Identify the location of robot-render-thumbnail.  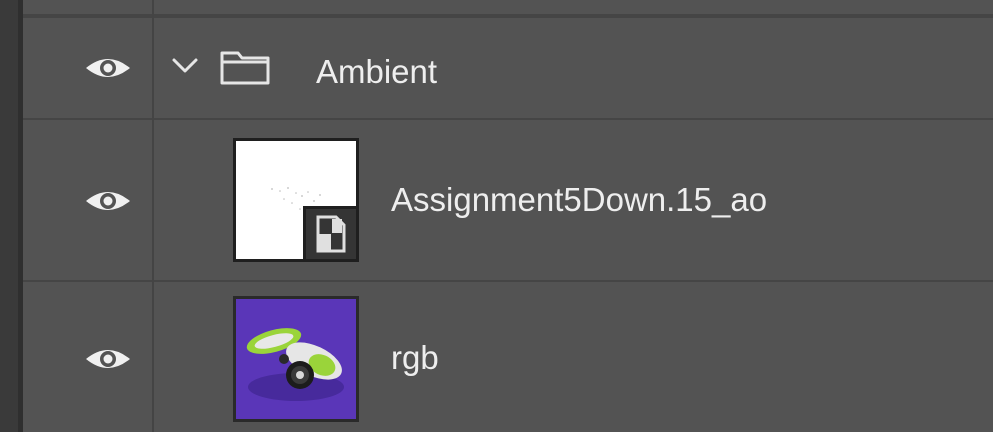
(295, 364).